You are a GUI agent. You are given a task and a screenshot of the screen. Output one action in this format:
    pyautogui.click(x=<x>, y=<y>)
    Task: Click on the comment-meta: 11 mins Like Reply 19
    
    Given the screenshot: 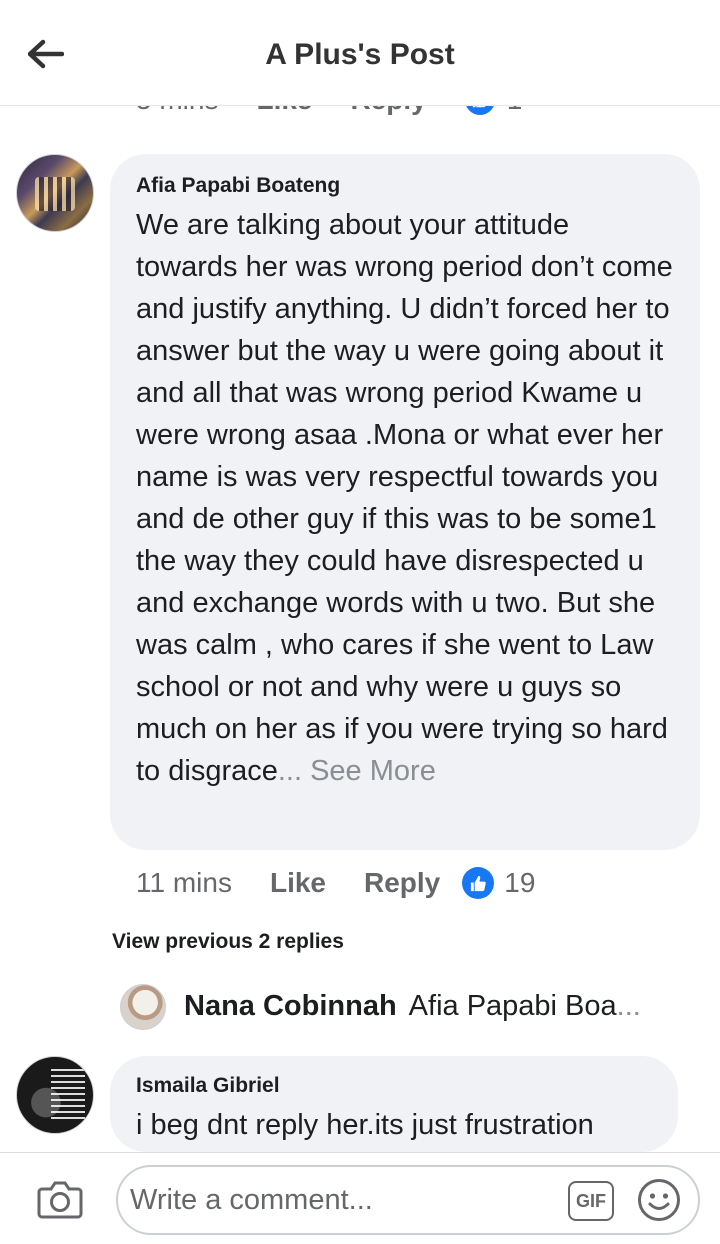 What is the action you would take?
    pyautogui.click(x=335, y=883)
    